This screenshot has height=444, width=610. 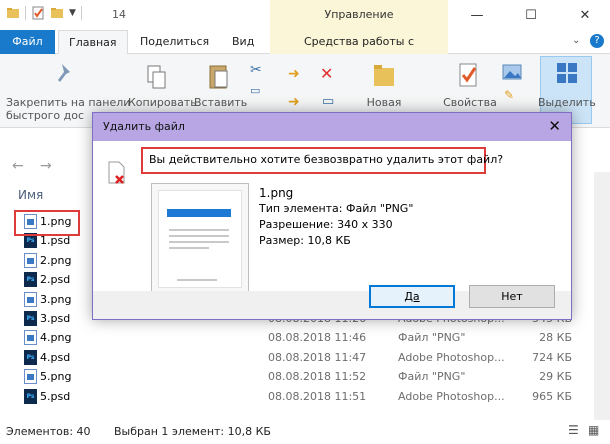 I want to click on pin-label-line1: Закрепить на панели, so click(x=68, y=102).